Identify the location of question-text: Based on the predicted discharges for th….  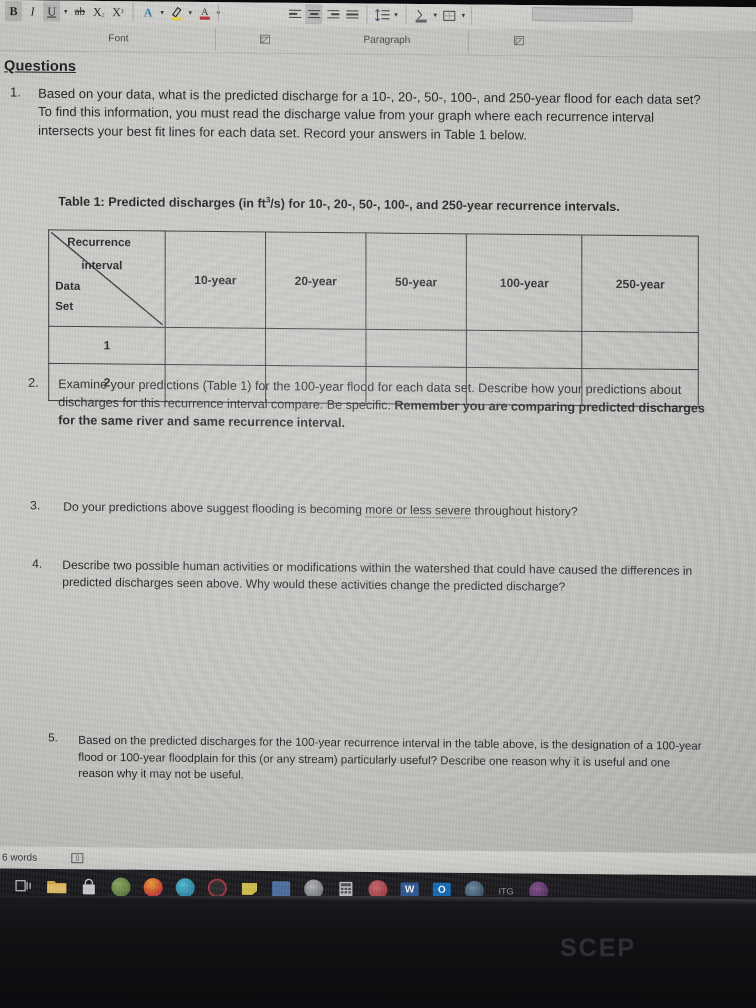
(391, 761).